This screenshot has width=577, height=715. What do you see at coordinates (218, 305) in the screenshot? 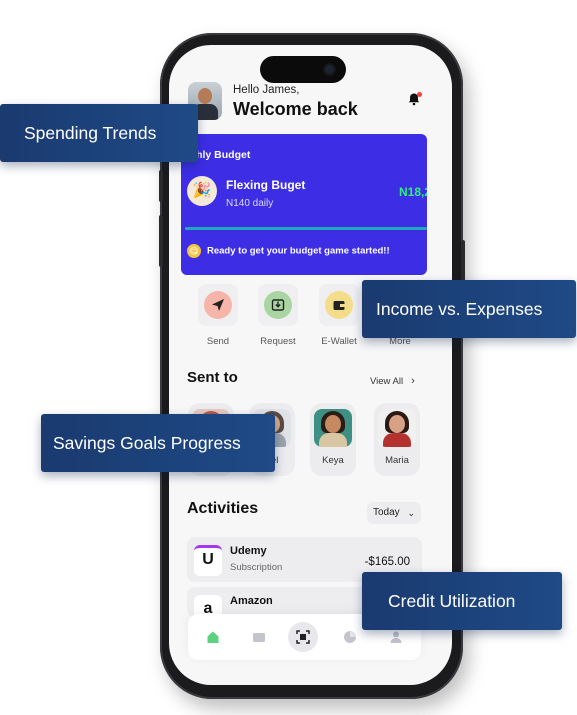
I see `send-icon` at bounding box center [218, 305].